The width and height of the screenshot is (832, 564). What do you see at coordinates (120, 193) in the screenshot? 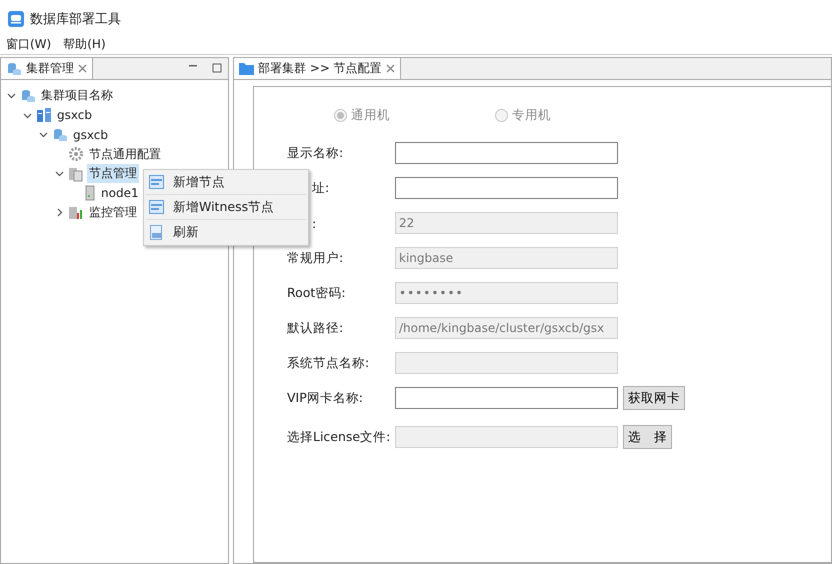
I see `tree-item: node1` at bounding box center [120, 193].